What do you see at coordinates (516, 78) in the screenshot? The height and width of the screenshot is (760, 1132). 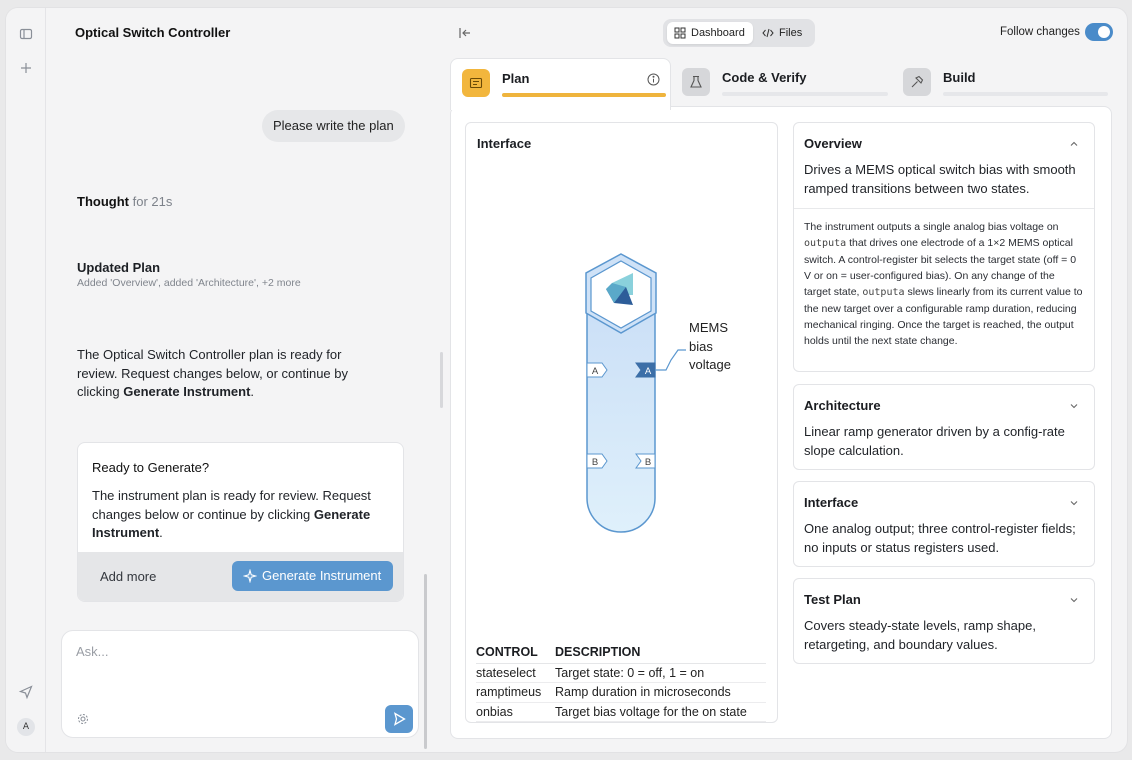 I see `tab-plan-label: Plan` at bounding box center [516, 78].